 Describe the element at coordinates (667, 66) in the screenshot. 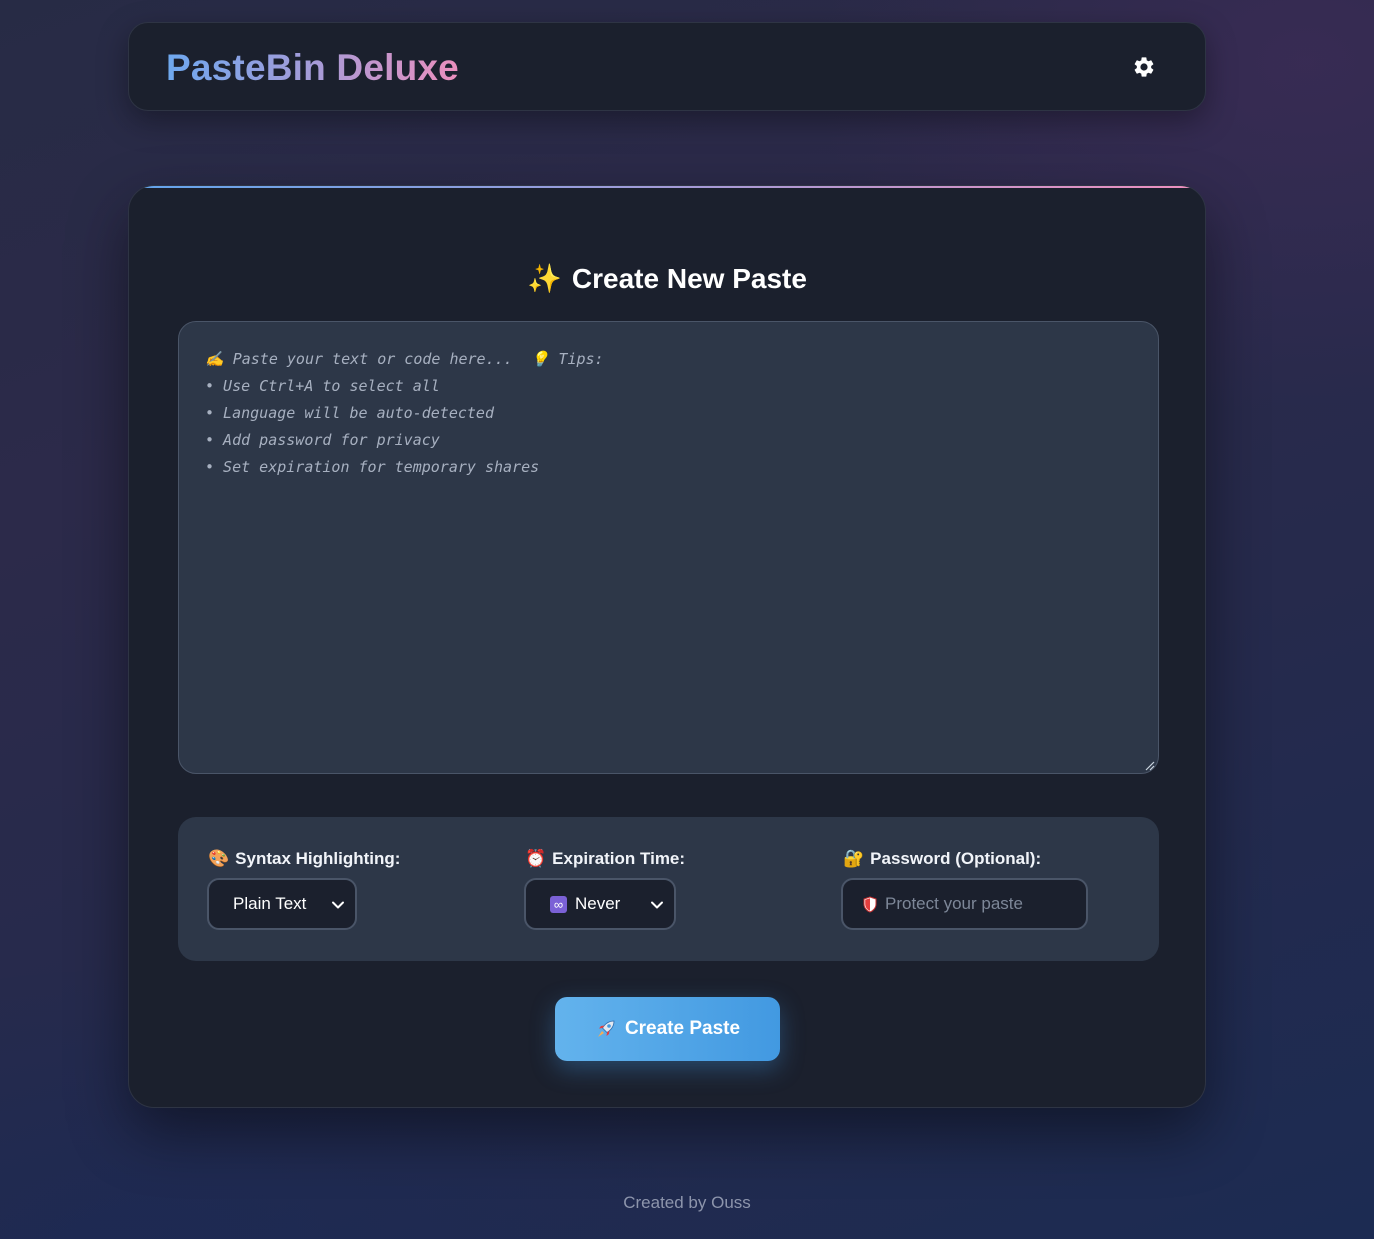

I see `app-header: PasteBin Deluxe` at that location.